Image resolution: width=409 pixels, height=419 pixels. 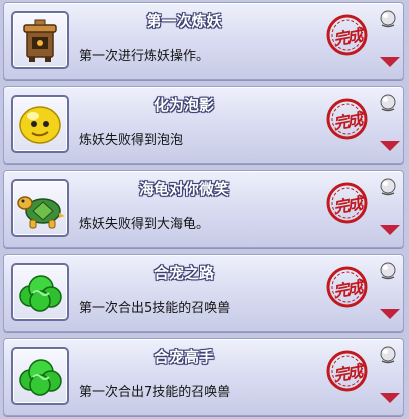 I want to click on achievement-title: 合宠之路, so click(x=183, y=273).